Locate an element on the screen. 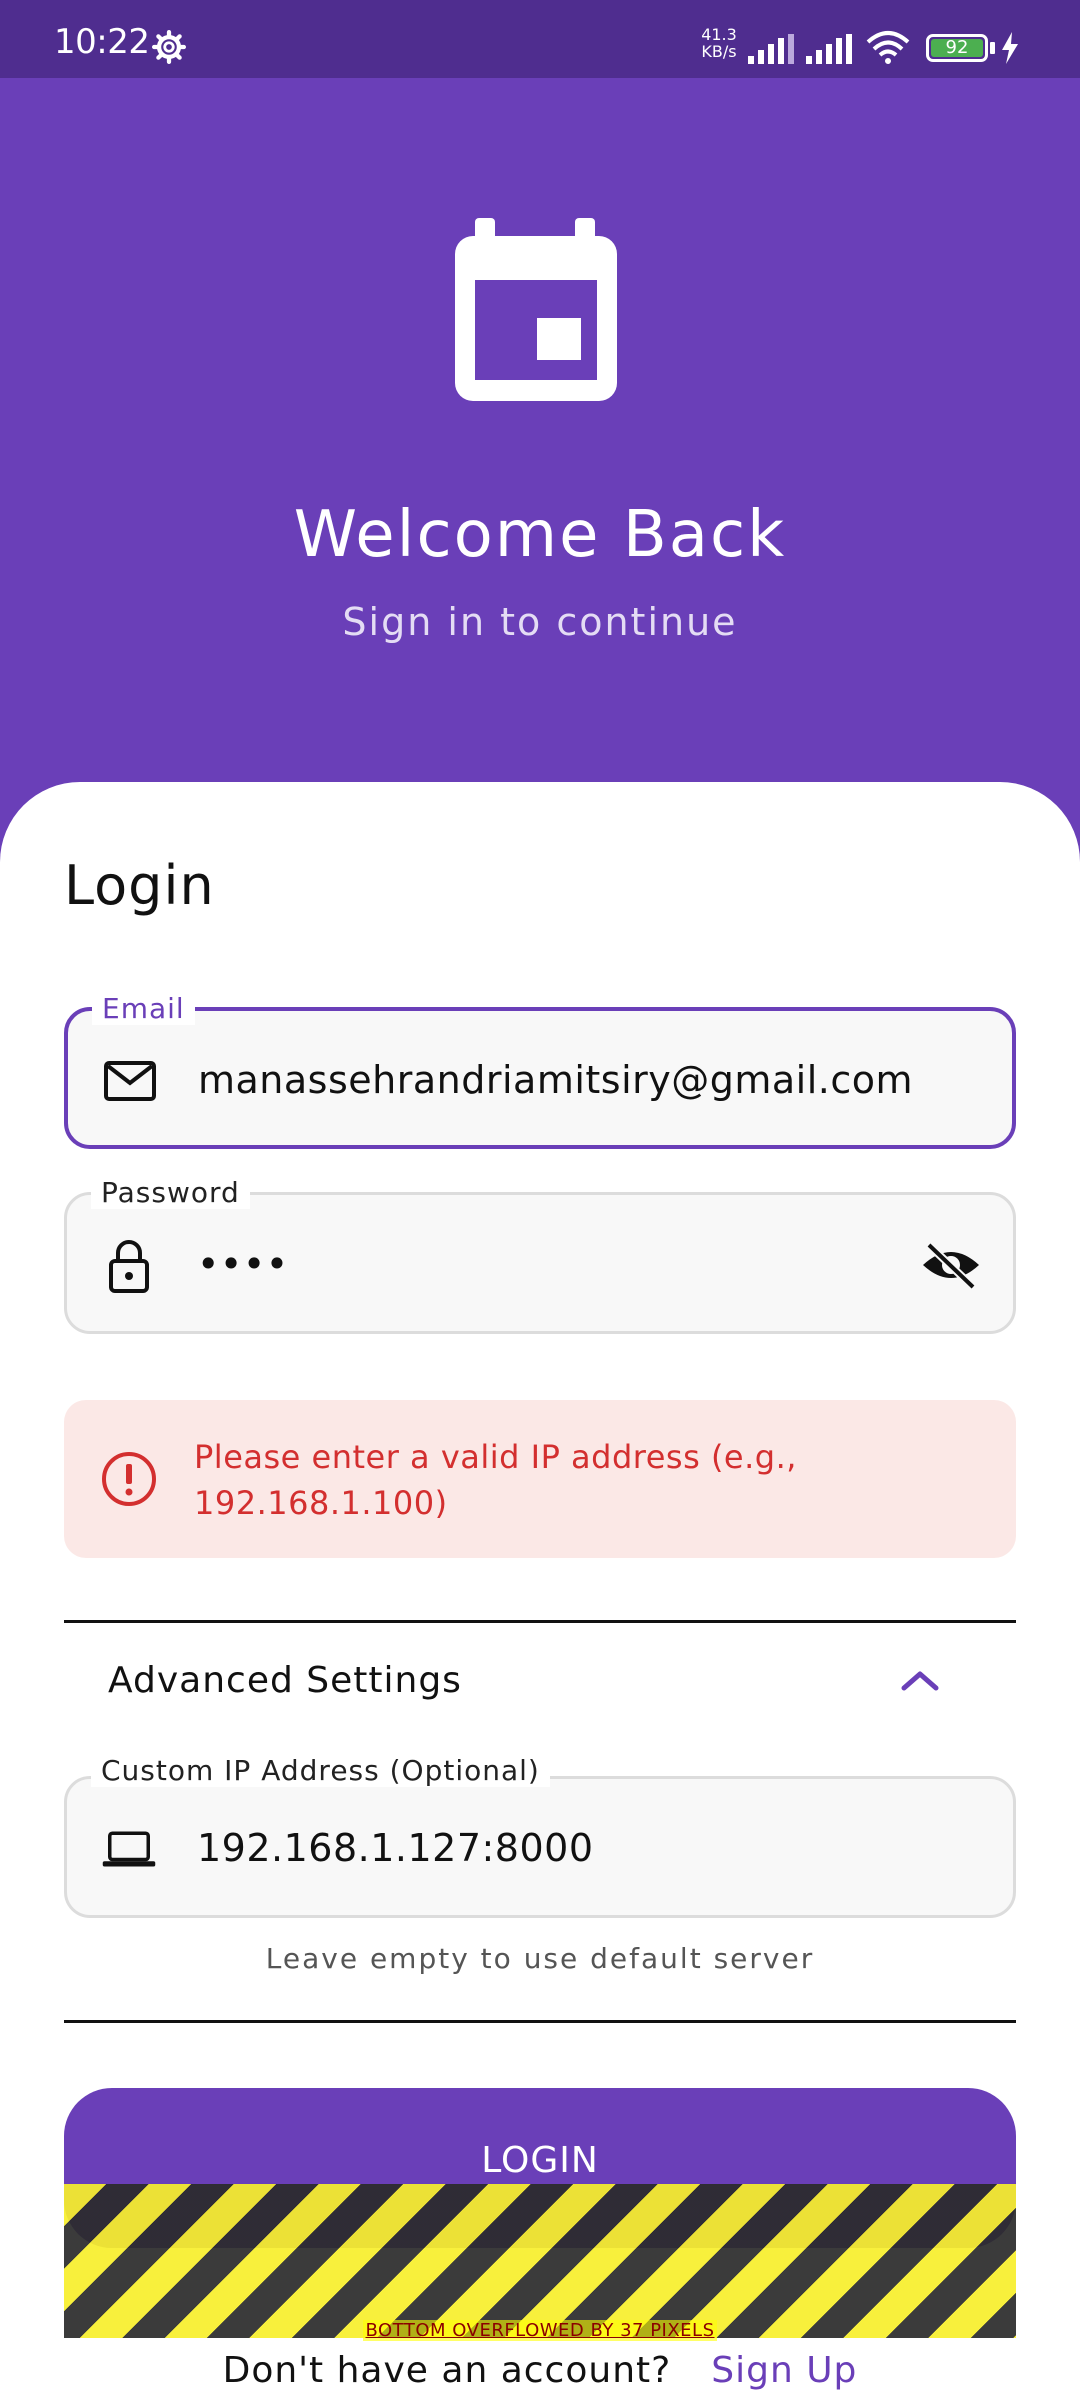  email-input: manassehrandriamitsiry@gmail.com is located at coordinates (555, 1080).